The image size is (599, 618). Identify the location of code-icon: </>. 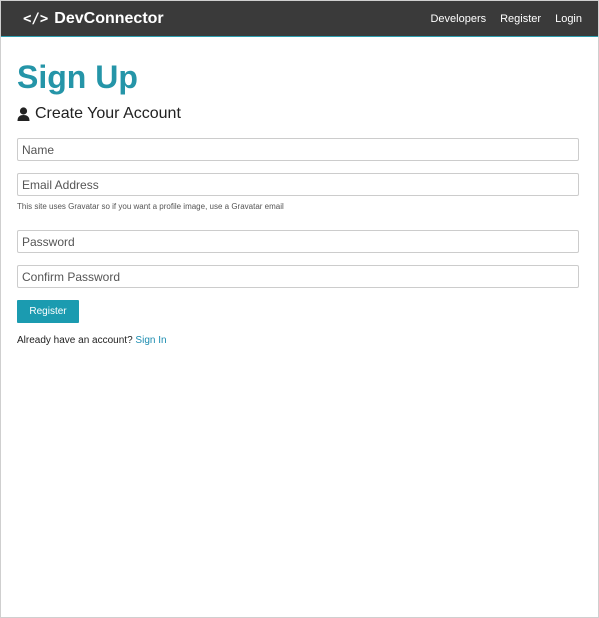
(36, 18).